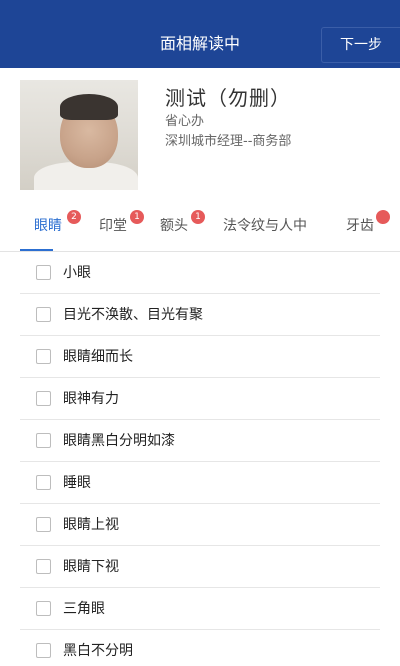  What do you see at coordinates (200, 399) in the screenshot?
I see `list-item: 眼神有力` at bounding box center [200, 399].